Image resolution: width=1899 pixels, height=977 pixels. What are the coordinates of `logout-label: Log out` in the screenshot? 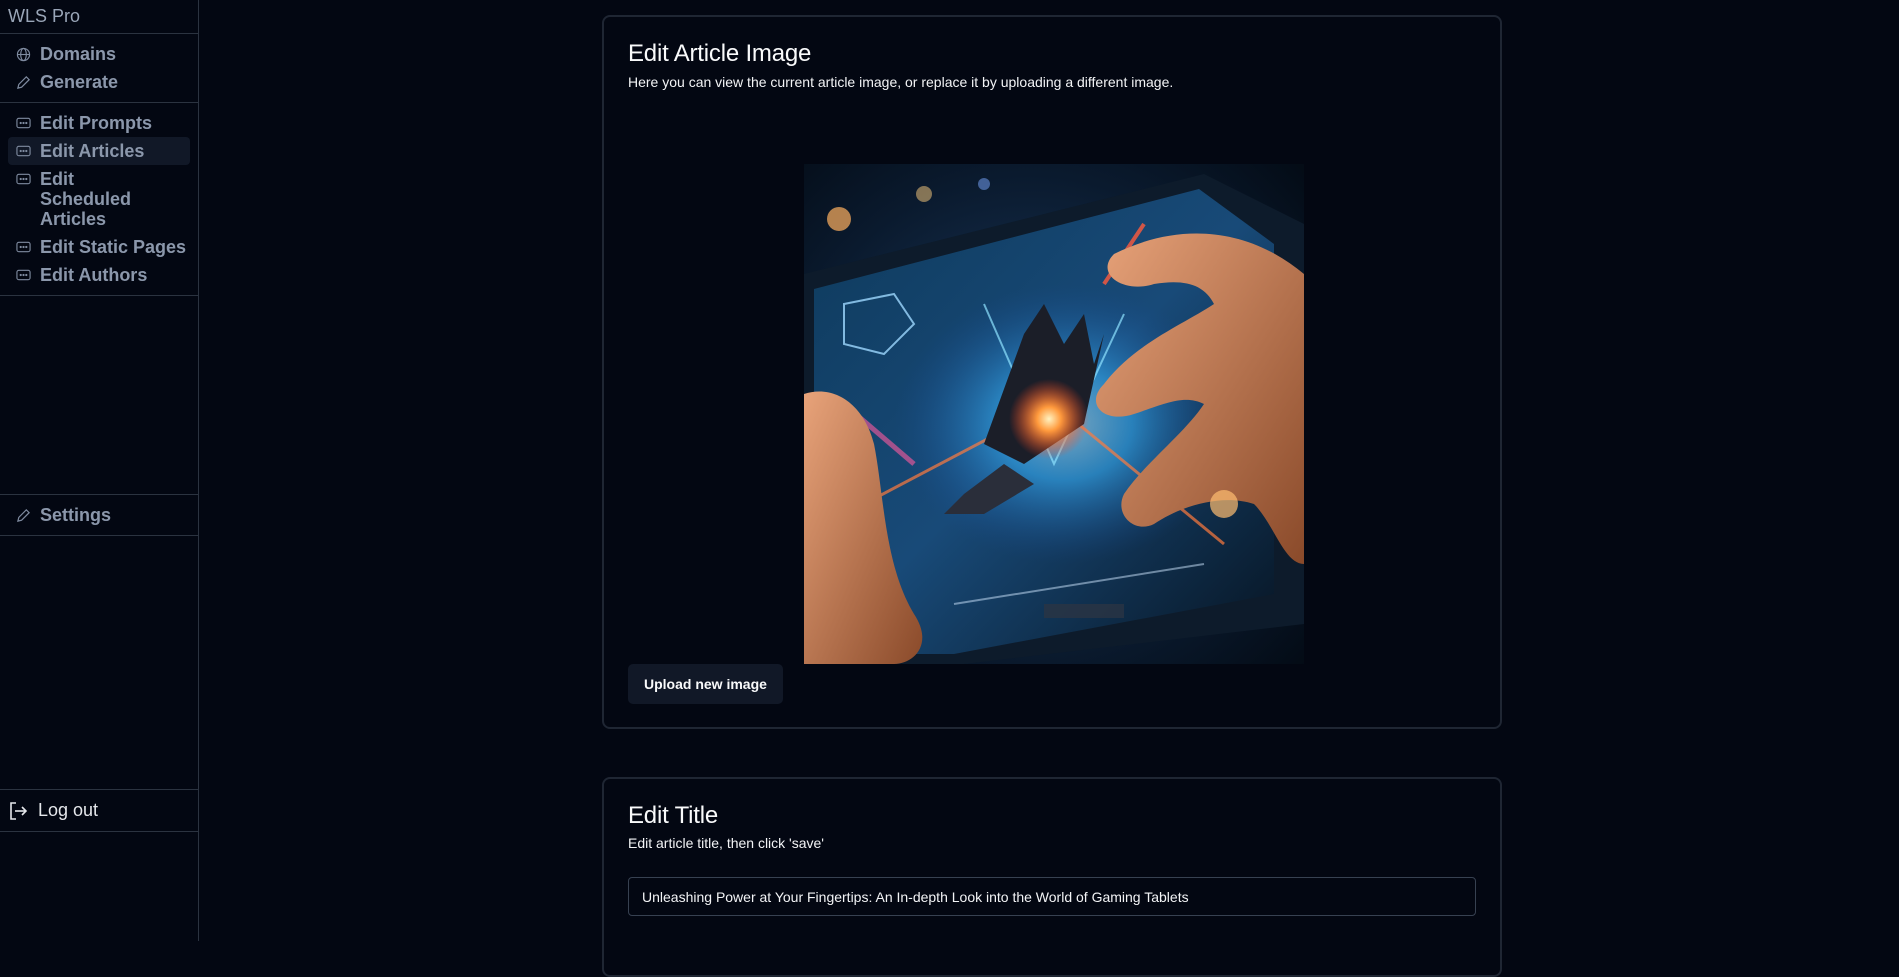 It's located at (68, 810).